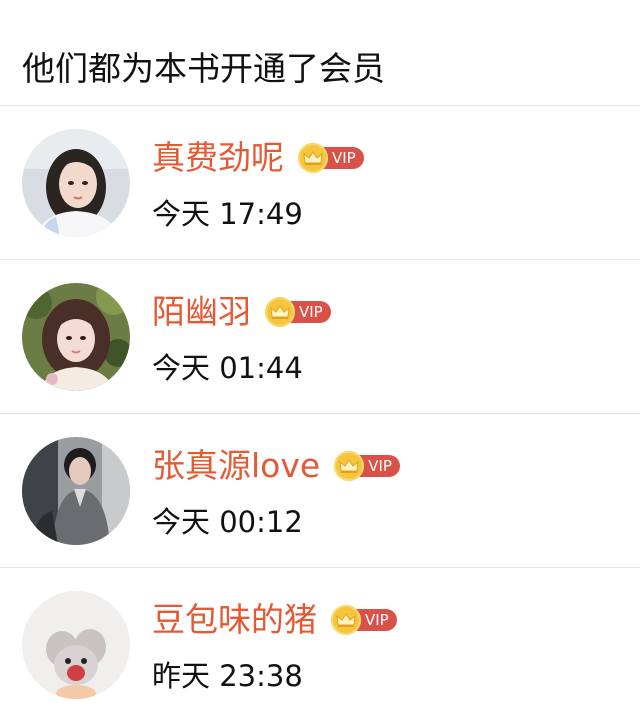  Describe the element at coordinates (227, 214) in the screenshot. I see `member-time: 今天 17:49` at that location.